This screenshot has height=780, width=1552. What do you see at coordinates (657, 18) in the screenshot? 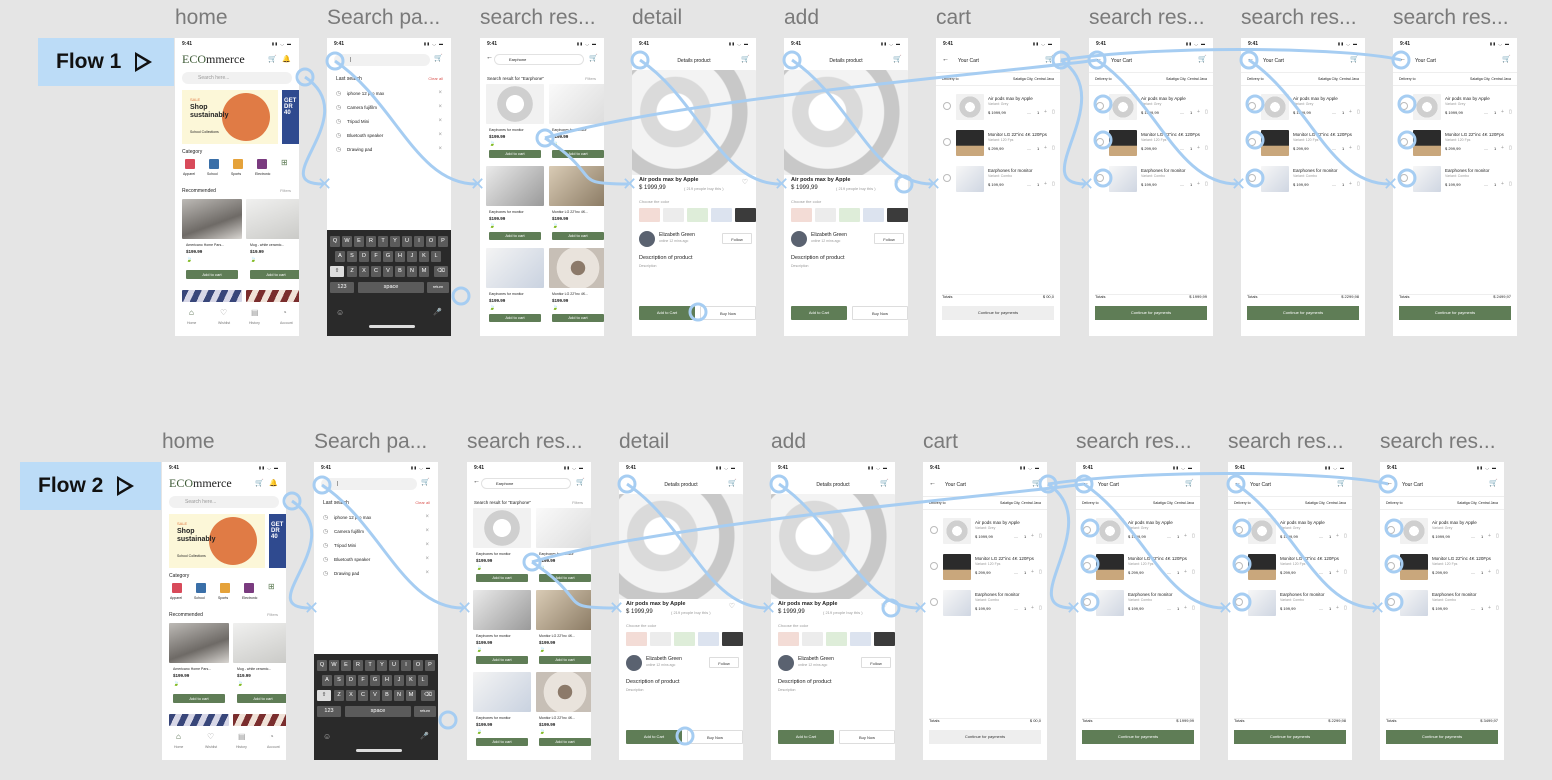
I see `frame-name: detail` at bounding box center [657, 18].